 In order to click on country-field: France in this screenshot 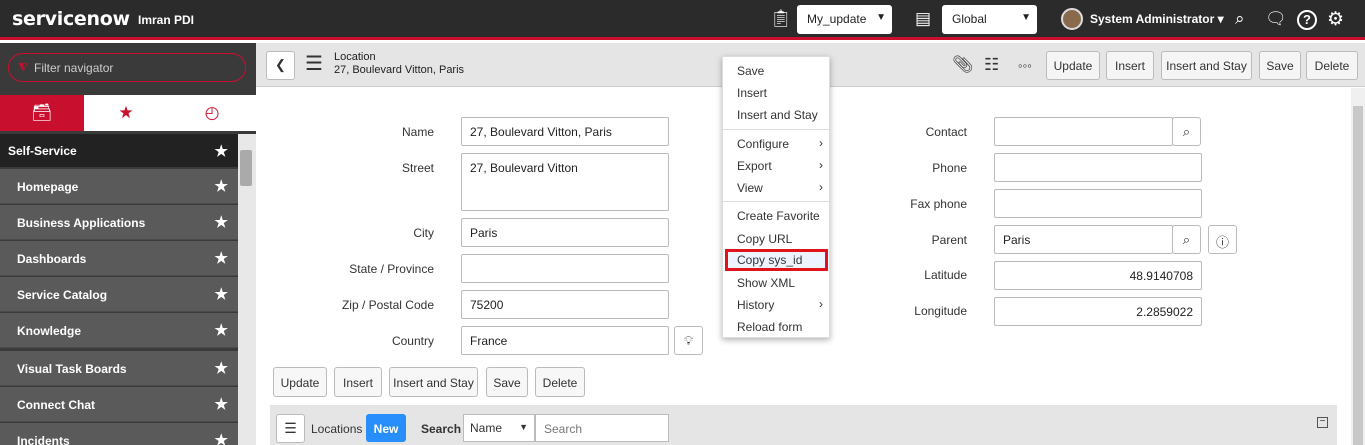, I will do `click(565, 340)`.